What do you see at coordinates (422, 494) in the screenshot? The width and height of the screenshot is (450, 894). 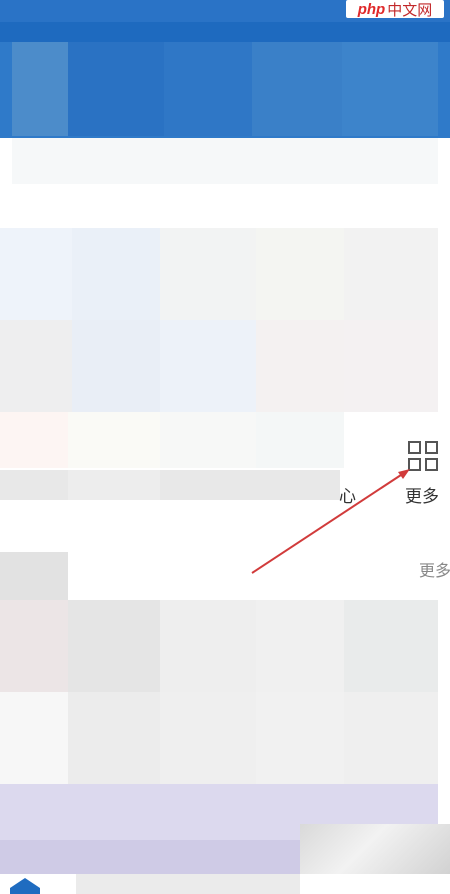 I see `more-shortcut-label: 更多` at bounding box center [422, 494].